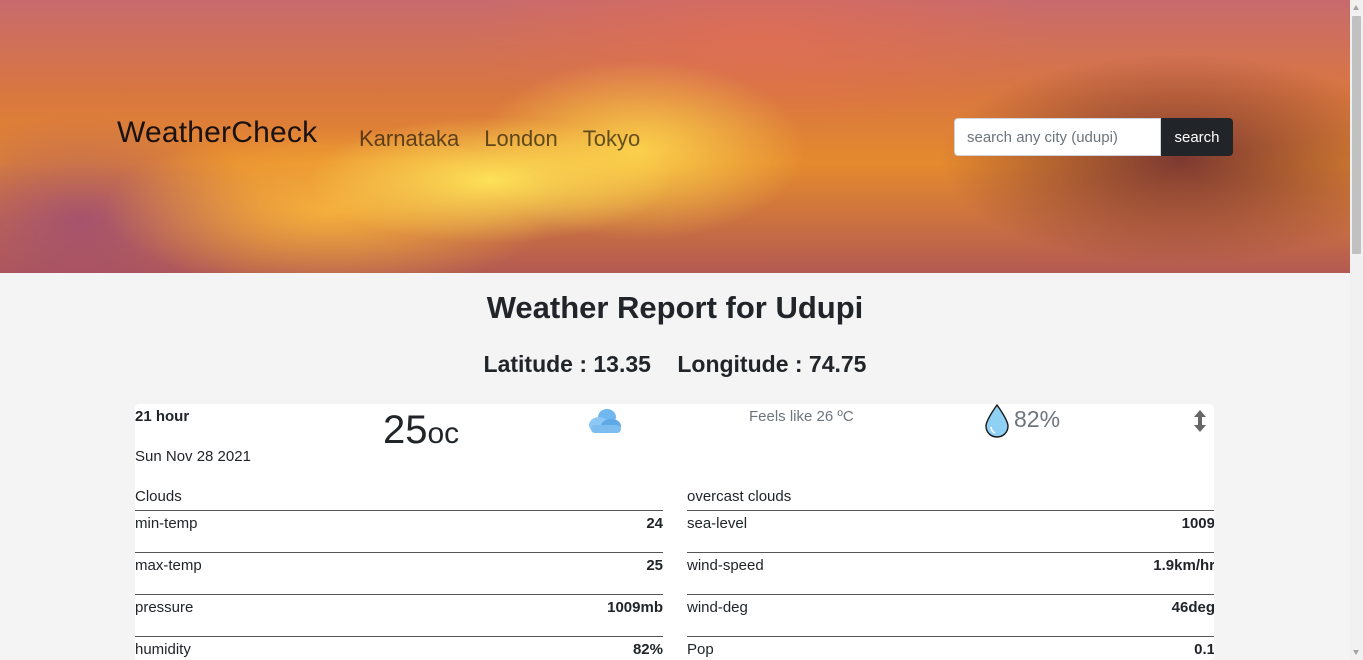 This screenshot has height=660, width=1363. I want to click on table-row: pressure 1009mb, so click(399, 616).